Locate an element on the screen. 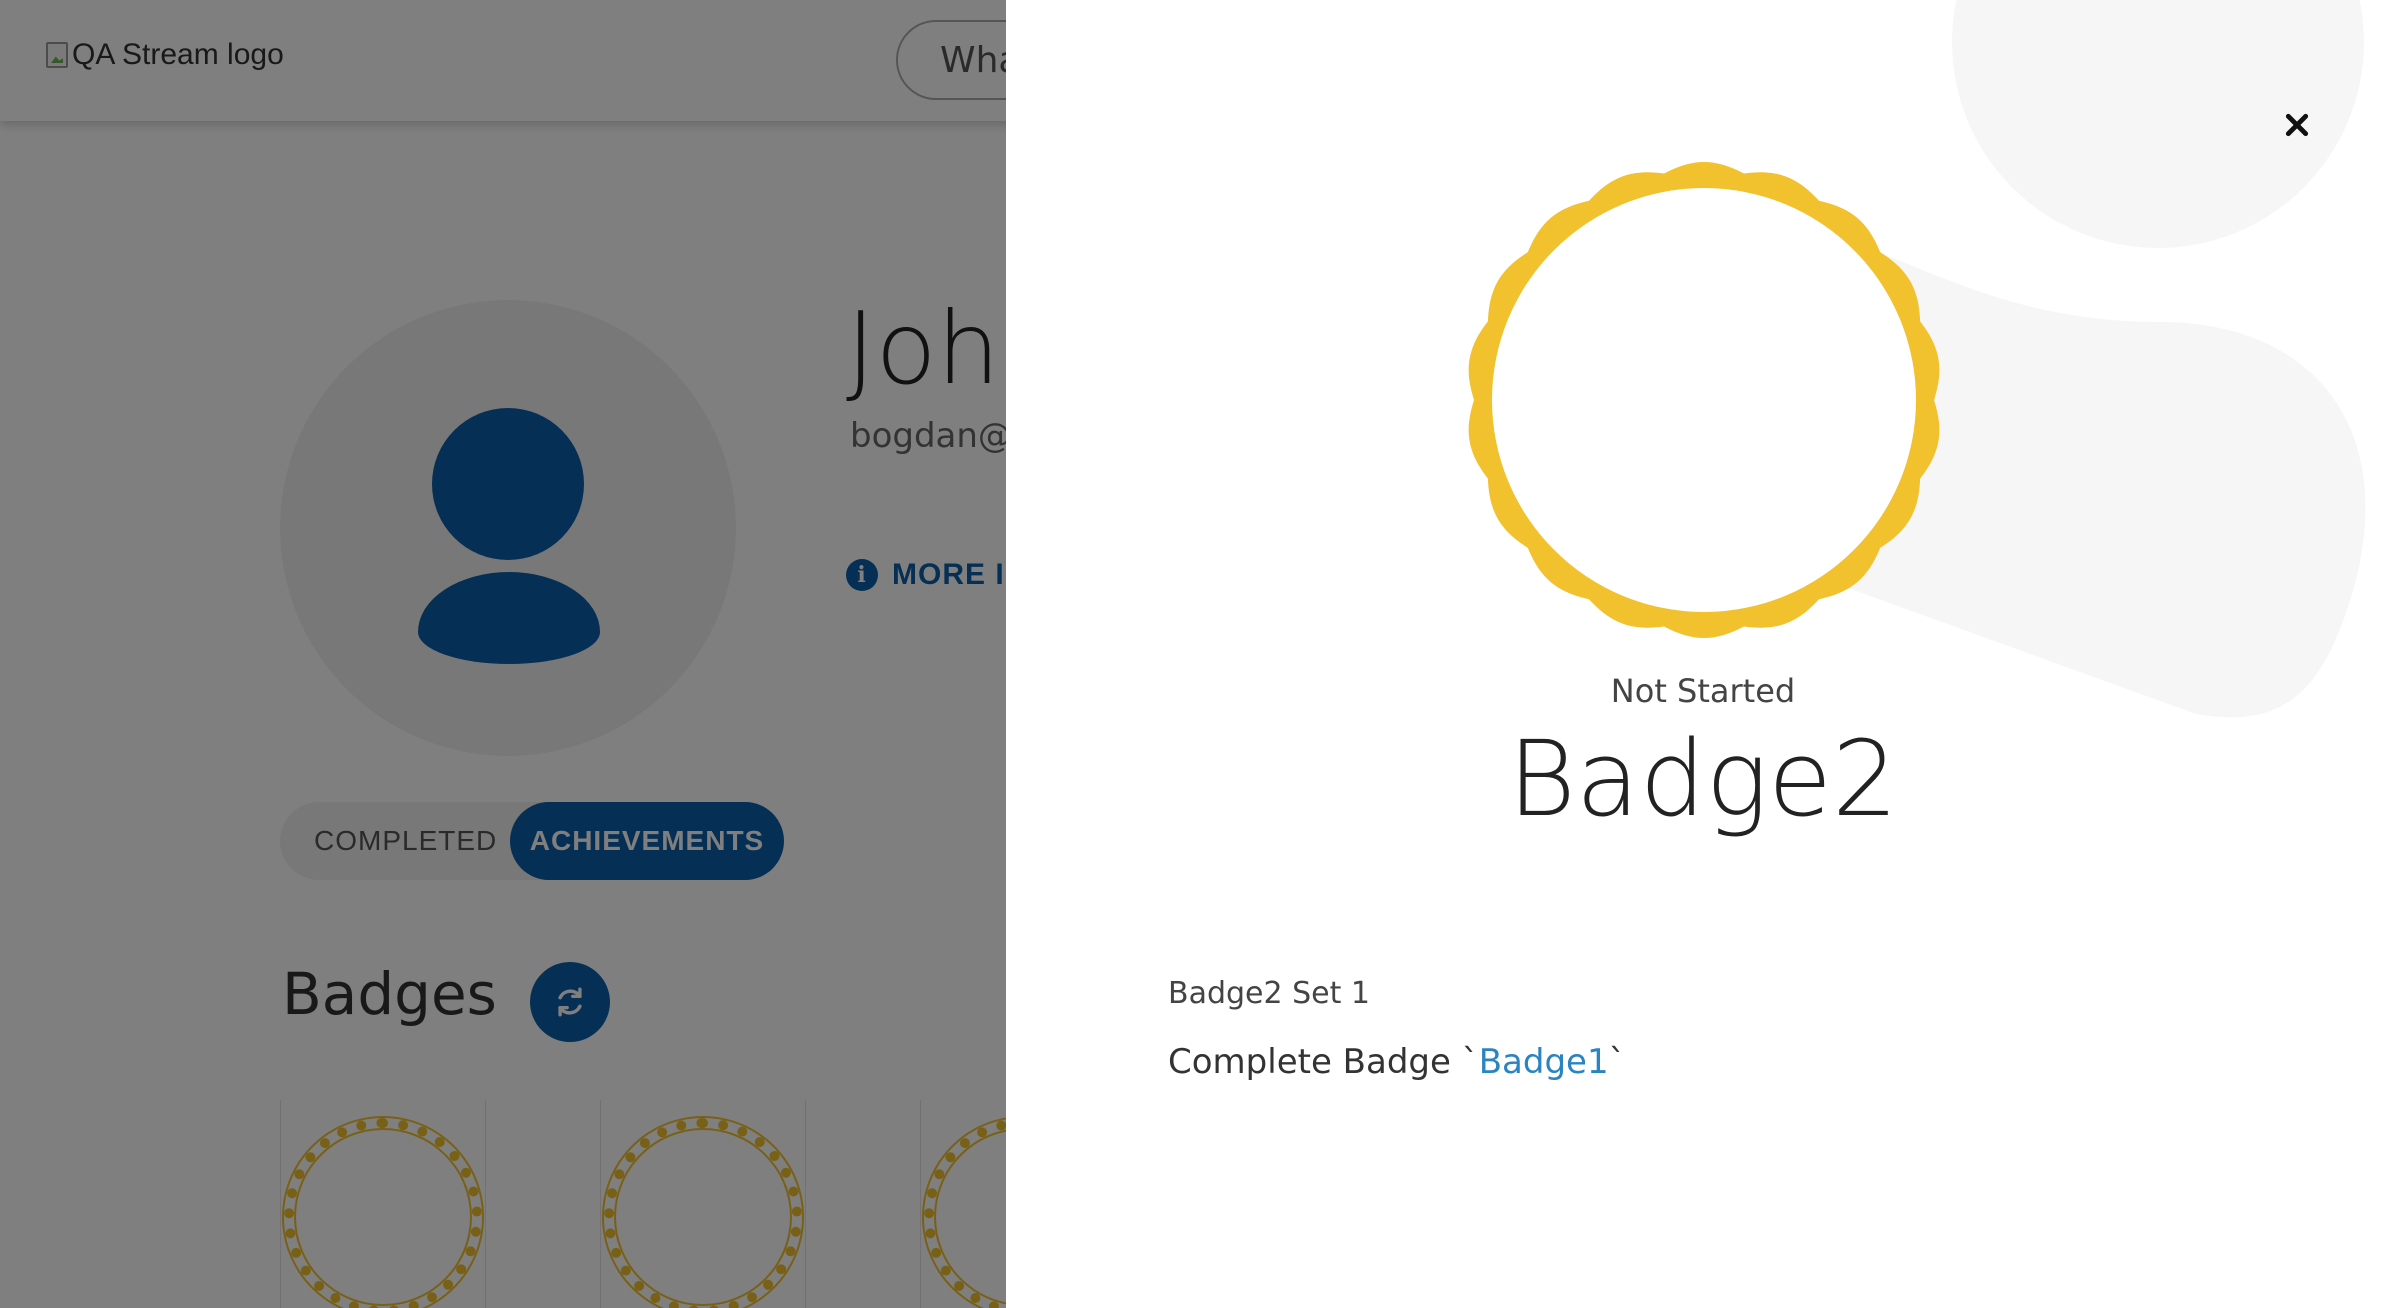 The width and height of the screenshot is (2400, 1308). badge-requirement: Complete Badge `Badge1` is located at coordinates (1397, 1062).